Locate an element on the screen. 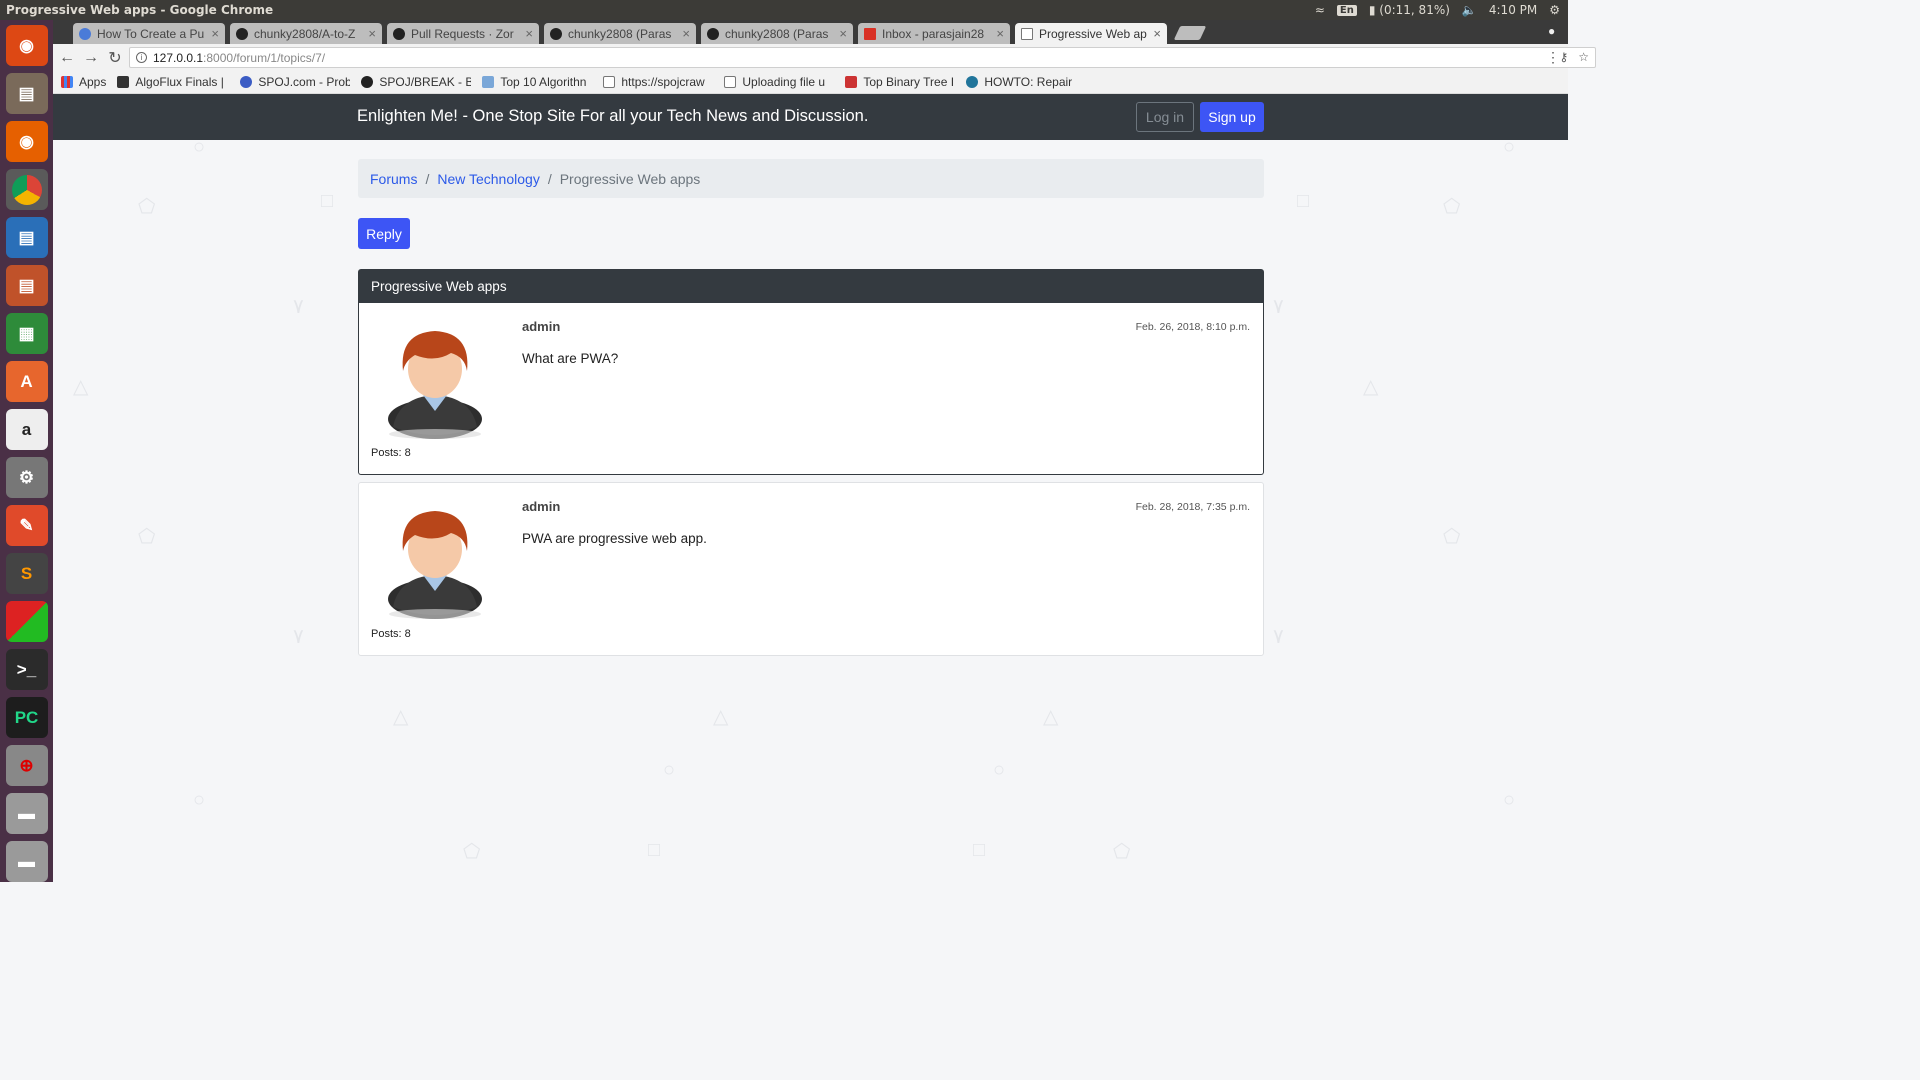 Image resolution: width=1920 pixels, height=1080 pixels. tab-label: chunky2808/A-to-Z is located at coordinates (305, 33).